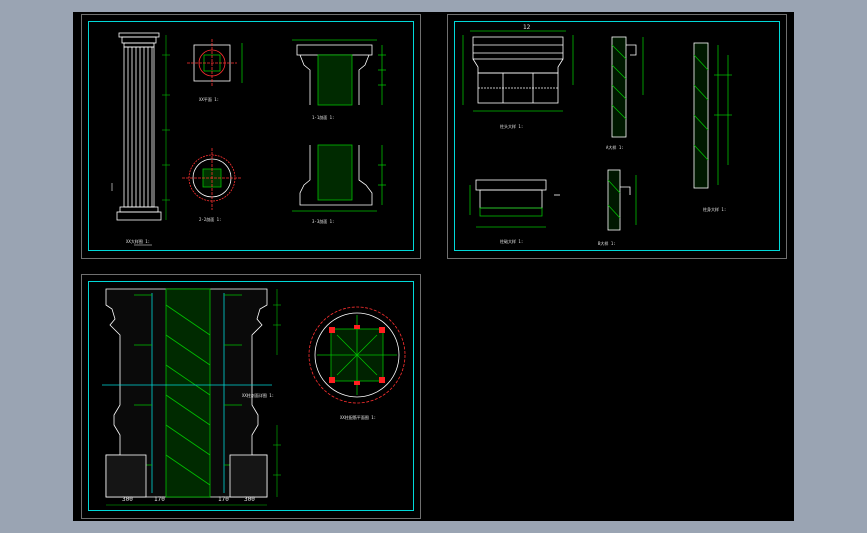 This screenshot has width=867, height=533. I want to click on round-section-label: 2-2剖面 1:, so click(210, 219).